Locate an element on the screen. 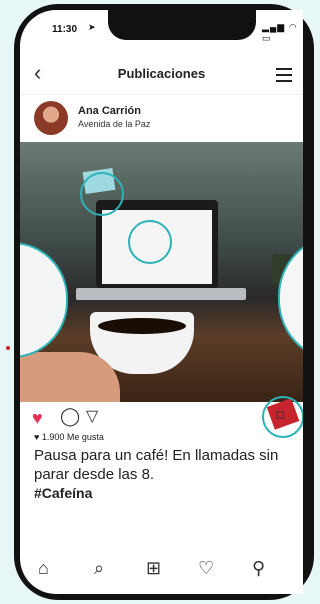 The image size is (320, 604). heart-icon: ♡ is located at coordinates (206, 568).